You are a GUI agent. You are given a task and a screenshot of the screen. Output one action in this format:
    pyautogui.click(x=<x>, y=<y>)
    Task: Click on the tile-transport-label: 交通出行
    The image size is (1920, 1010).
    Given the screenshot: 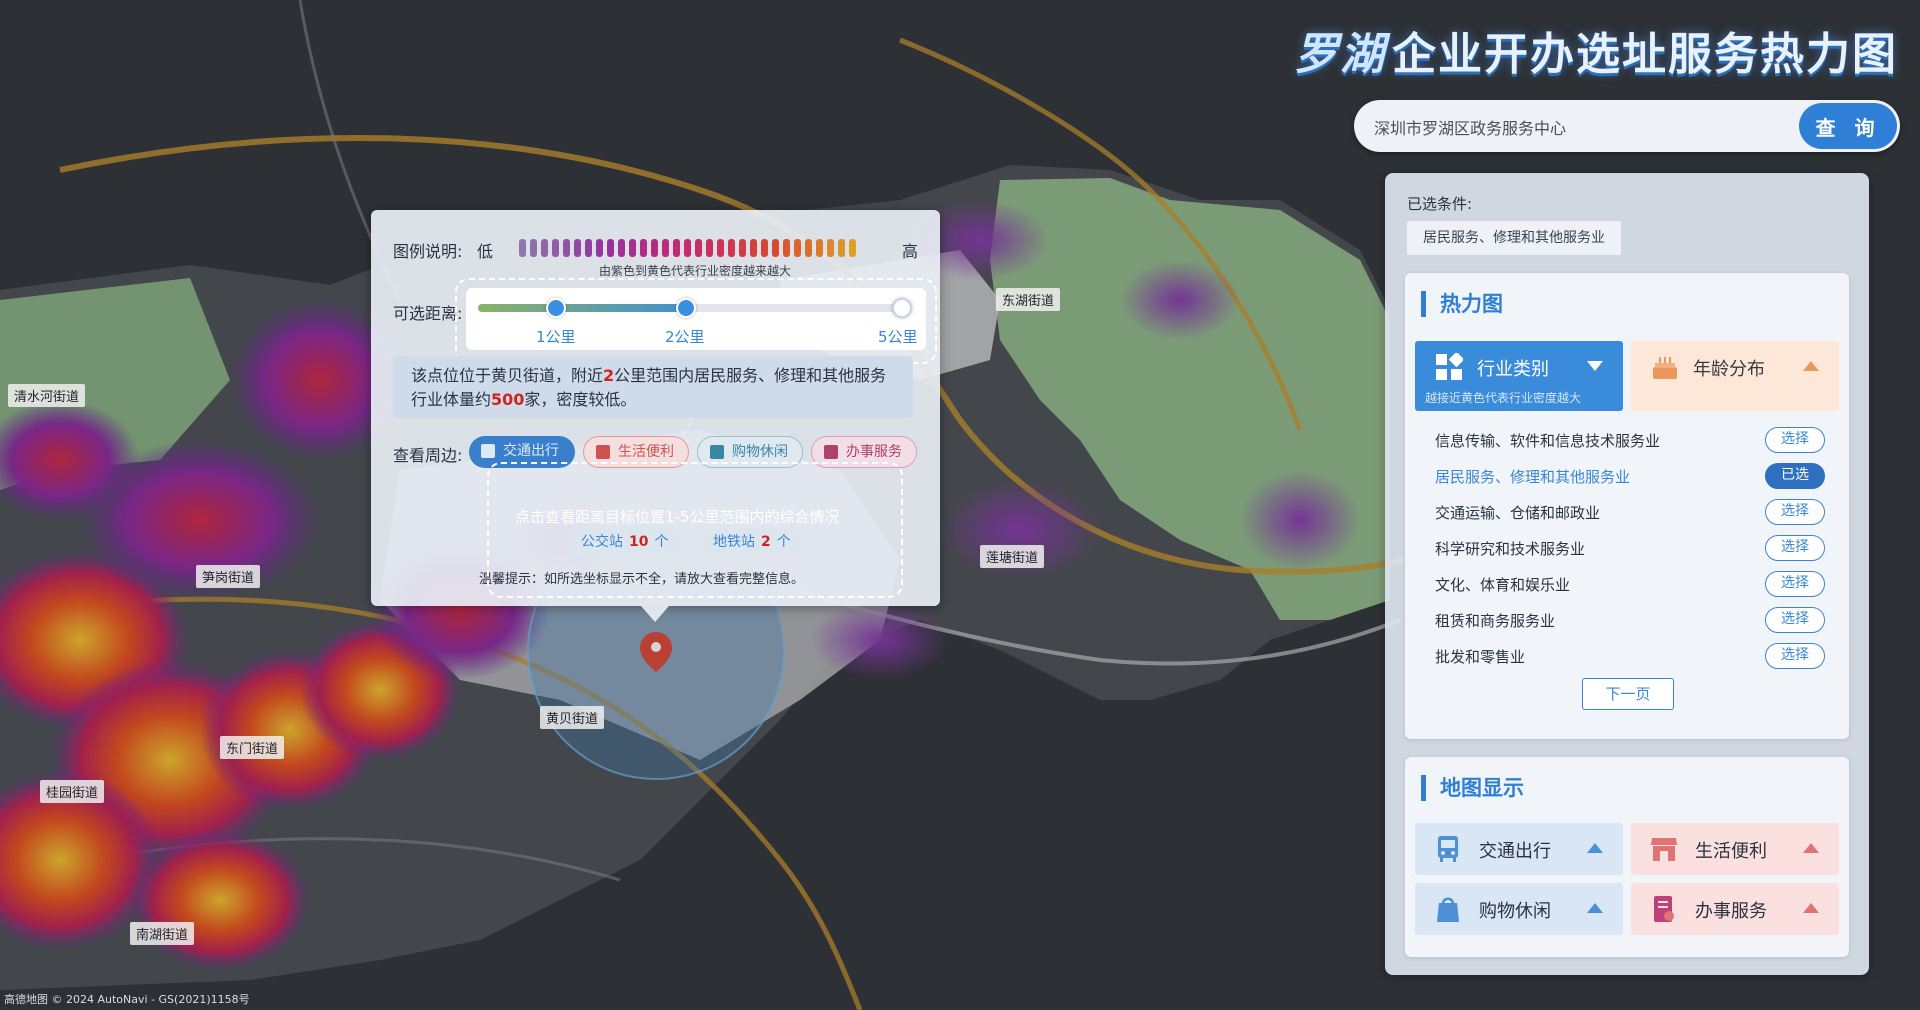 What is the action you would take?
    pyautogui.click(x=1515, y=851)
    